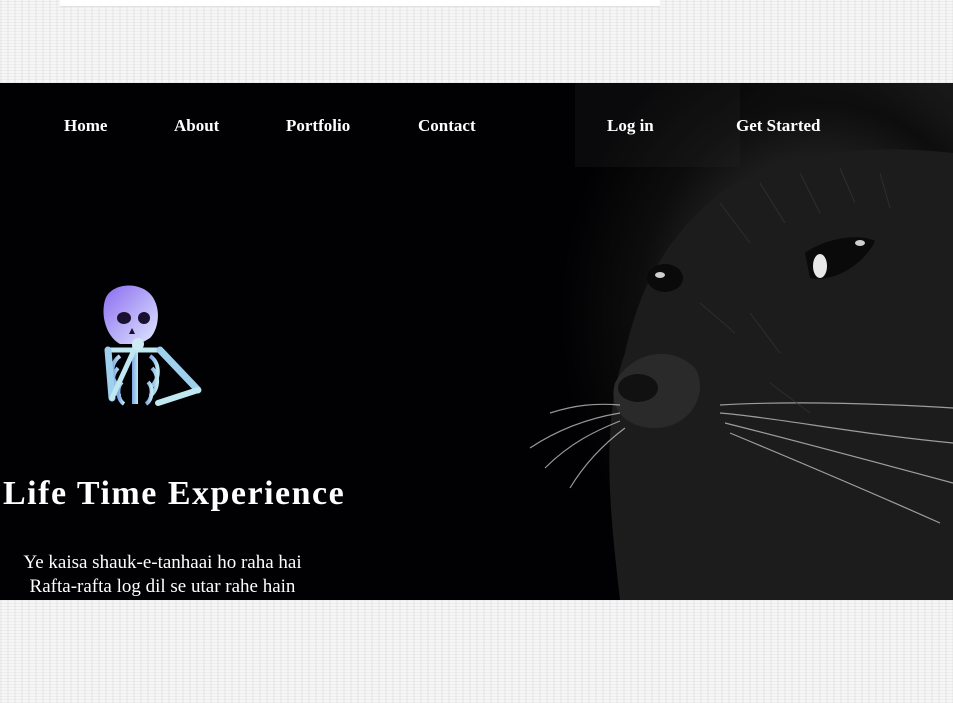 The height and width of the screenshot is (703, 953). What do you see at coordinates (476, 41) in the screenshot?
I see `top-texture-strip` at bounding box center [476, 41].